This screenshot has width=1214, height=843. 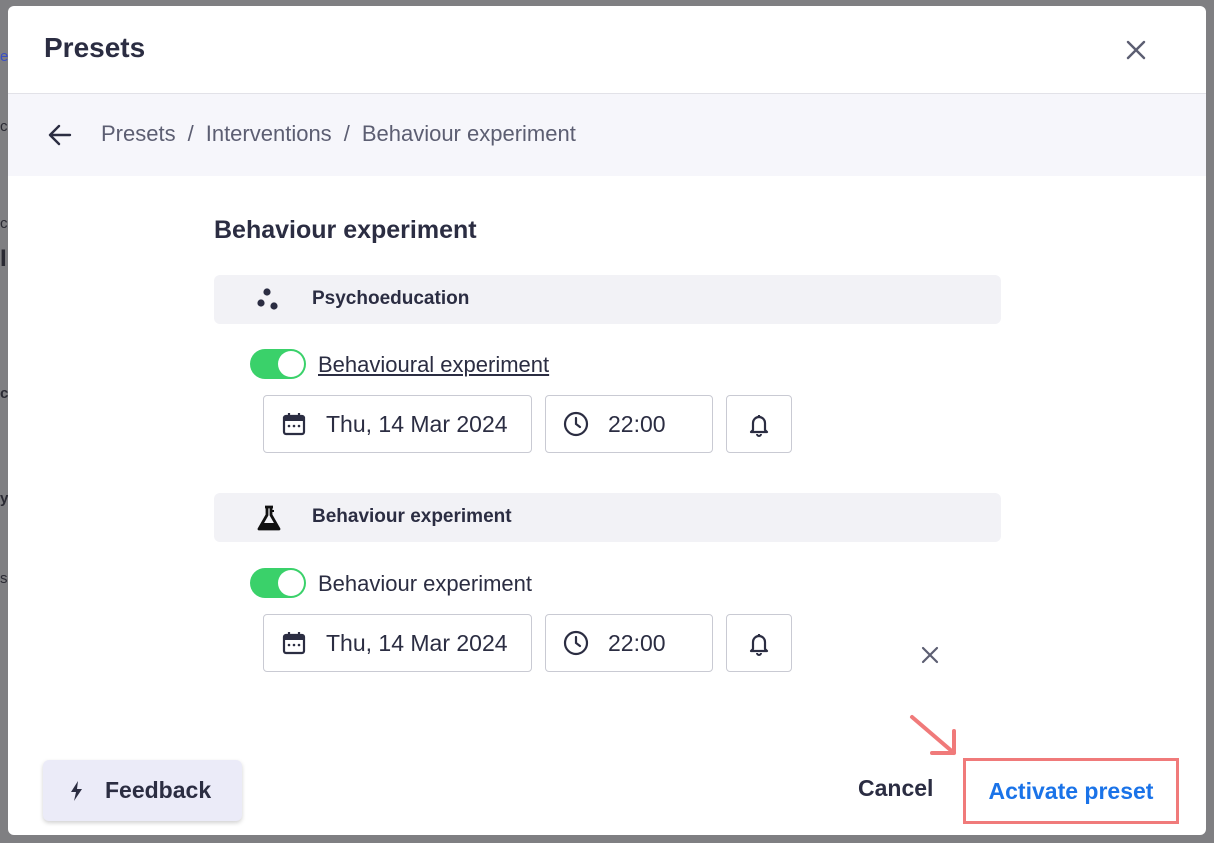 I want to click on cancel-button: Cancel, so click(x=895, y=788).